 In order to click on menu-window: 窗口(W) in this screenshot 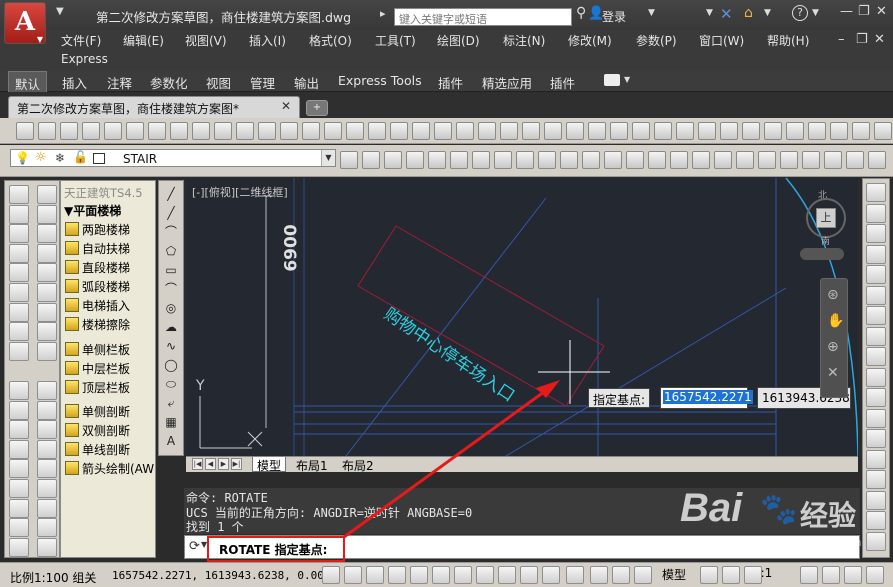, I will do `click(721, 40)`.